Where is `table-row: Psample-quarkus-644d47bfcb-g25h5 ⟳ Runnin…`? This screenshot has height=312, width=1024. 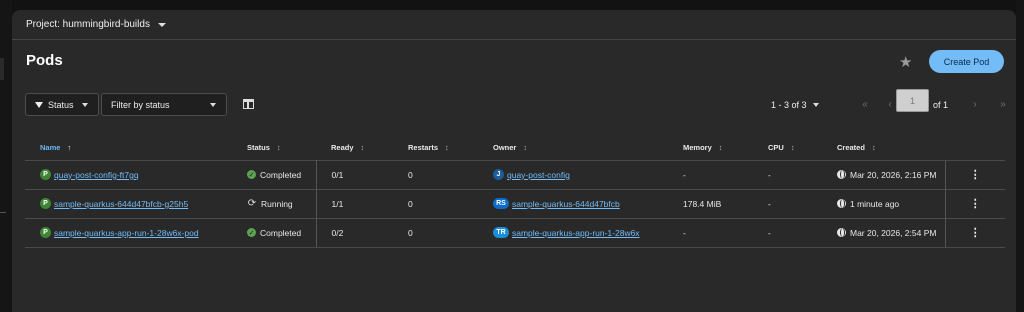
table-row: Psample-quarkus-644d47bfcb-g25h5 ⟳ Runnin… is located at coordinates (515, 203).